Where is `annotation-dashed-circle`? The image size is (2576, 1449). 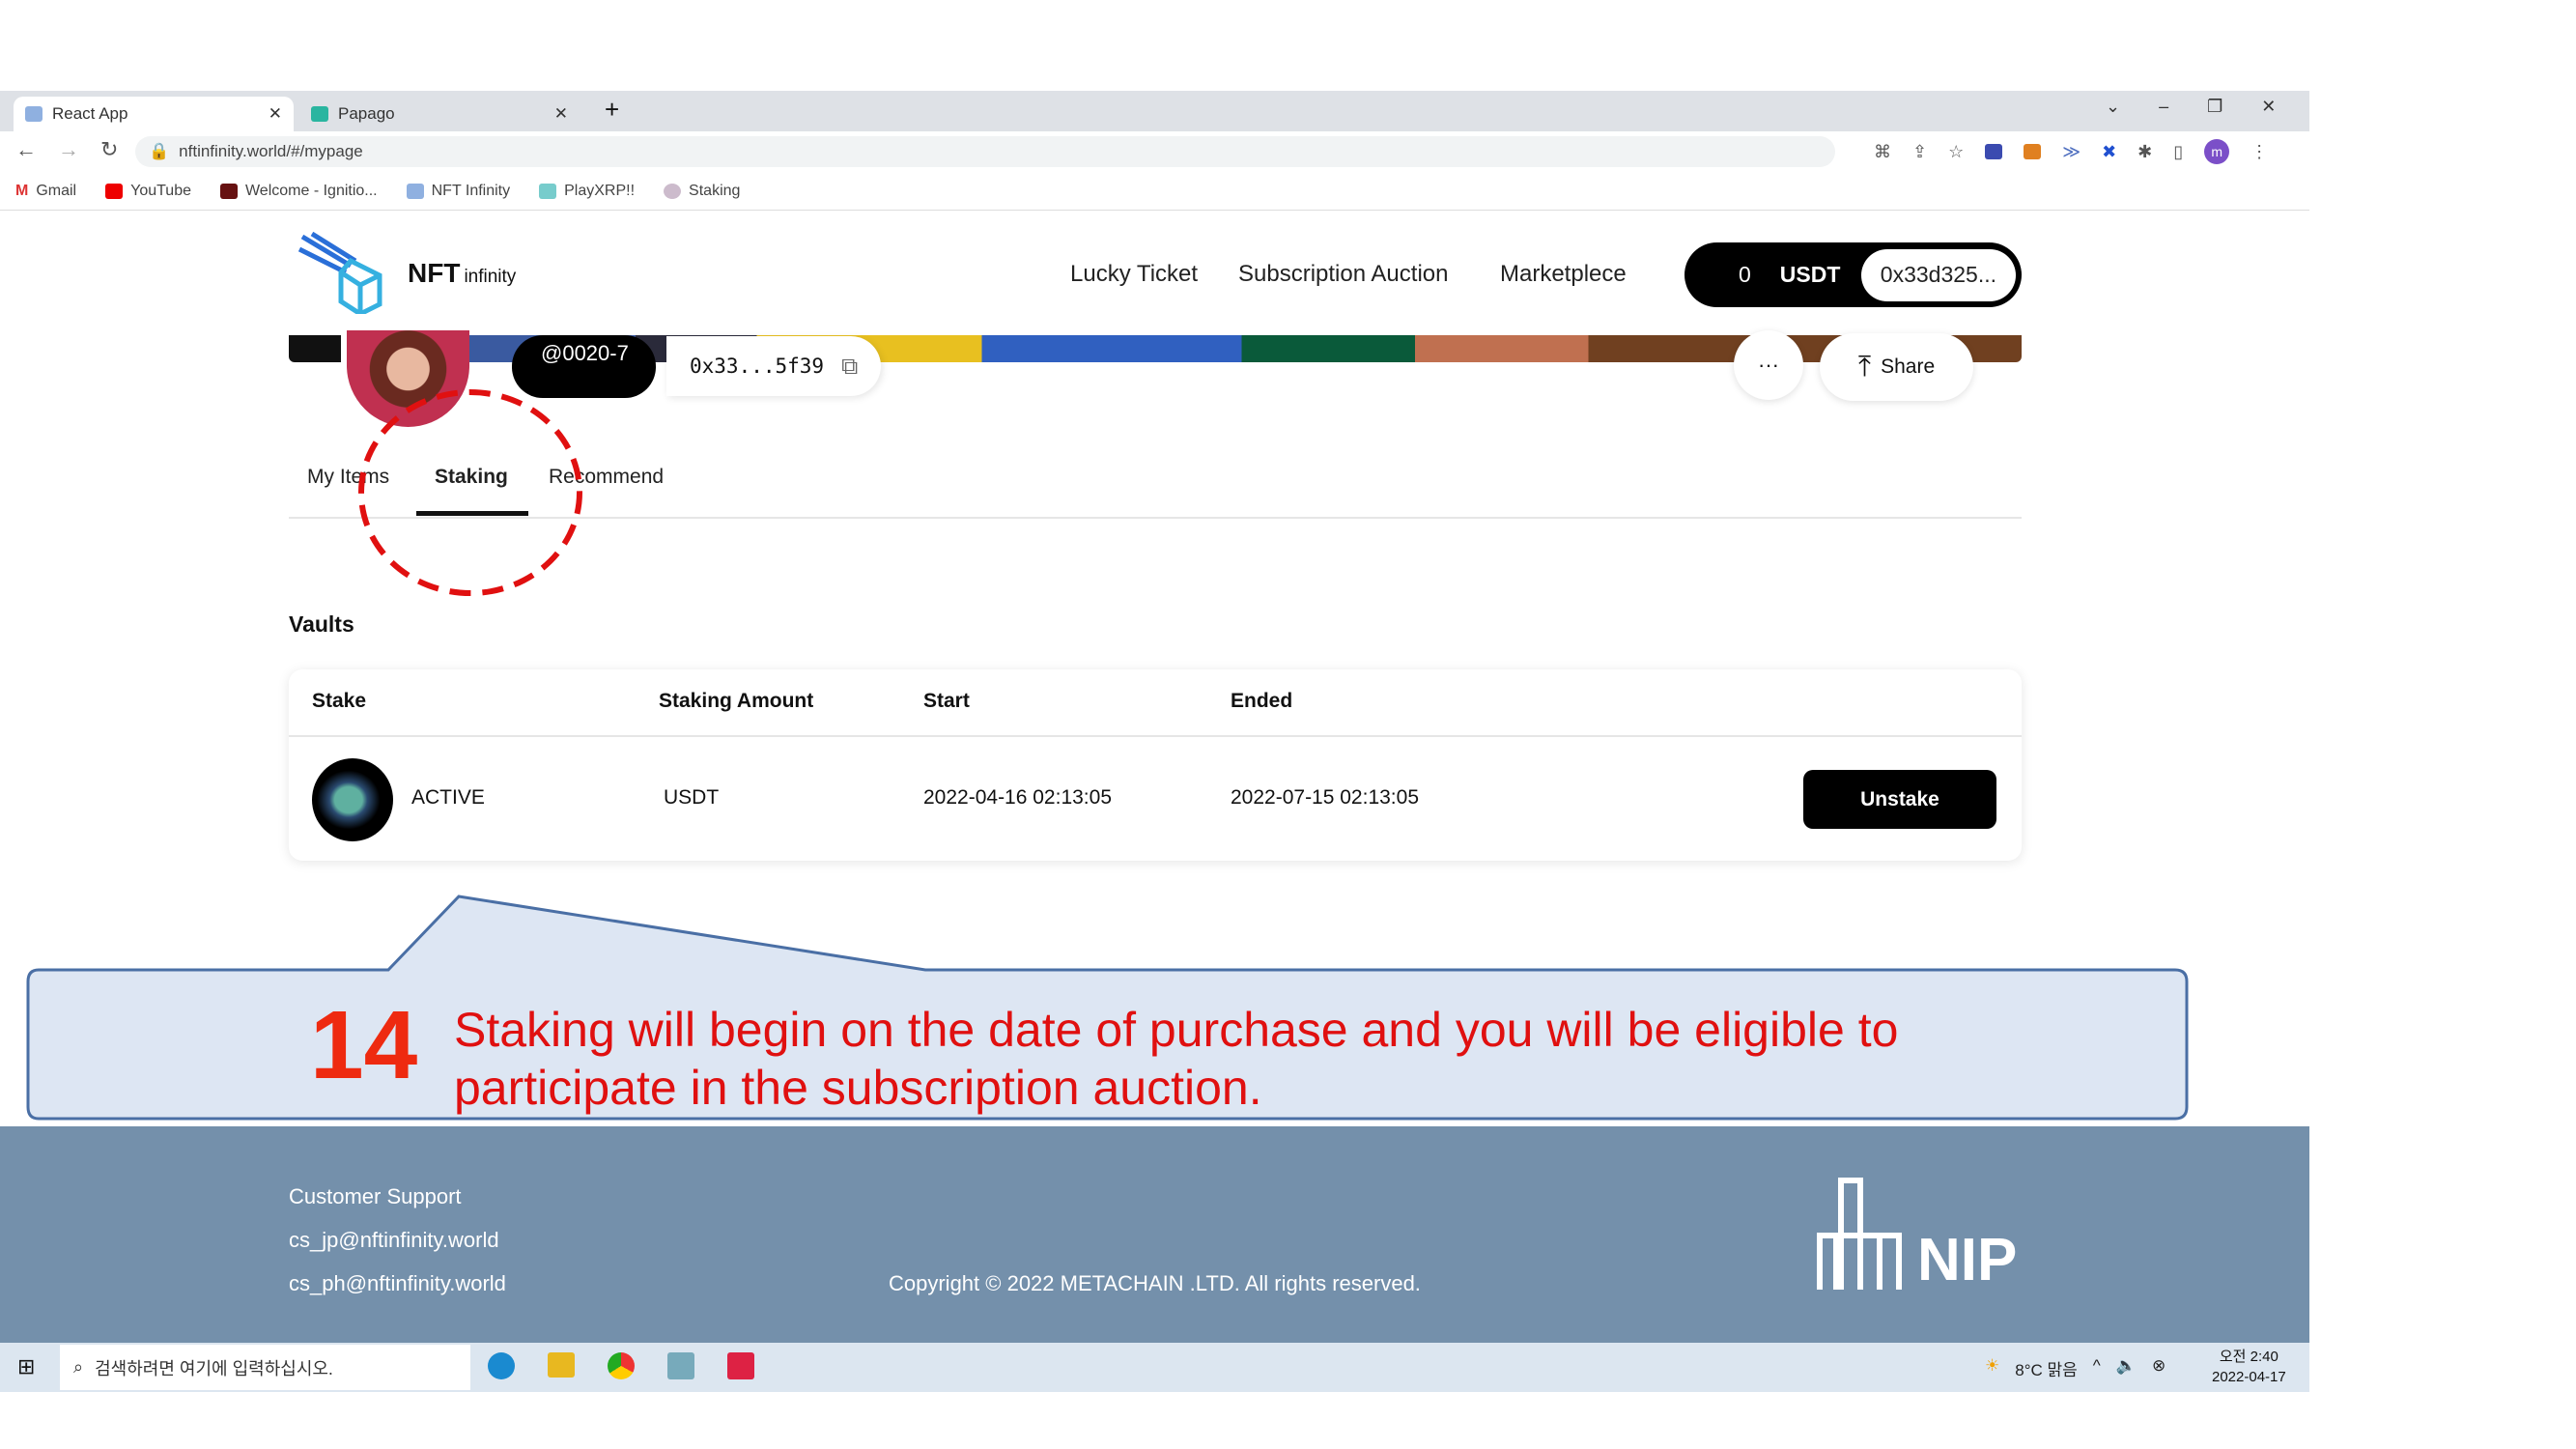
annotation-dashed-circle is located at coordinates (470, 492).